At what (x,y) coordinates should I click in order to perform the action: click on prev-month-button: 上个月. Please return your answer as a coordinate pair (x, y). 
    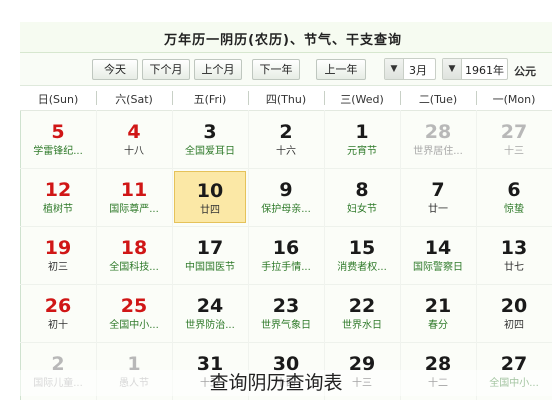
    Looking at the image, I should click on (218, 69).